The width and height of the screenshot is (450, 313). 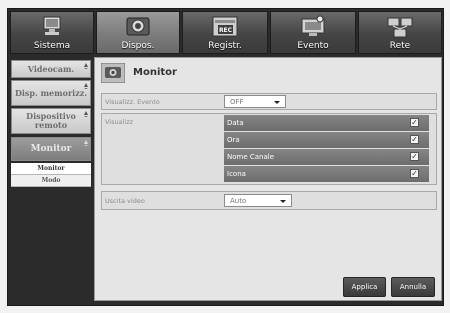 I want to click on camera-icon, so click(x=138, y=26).